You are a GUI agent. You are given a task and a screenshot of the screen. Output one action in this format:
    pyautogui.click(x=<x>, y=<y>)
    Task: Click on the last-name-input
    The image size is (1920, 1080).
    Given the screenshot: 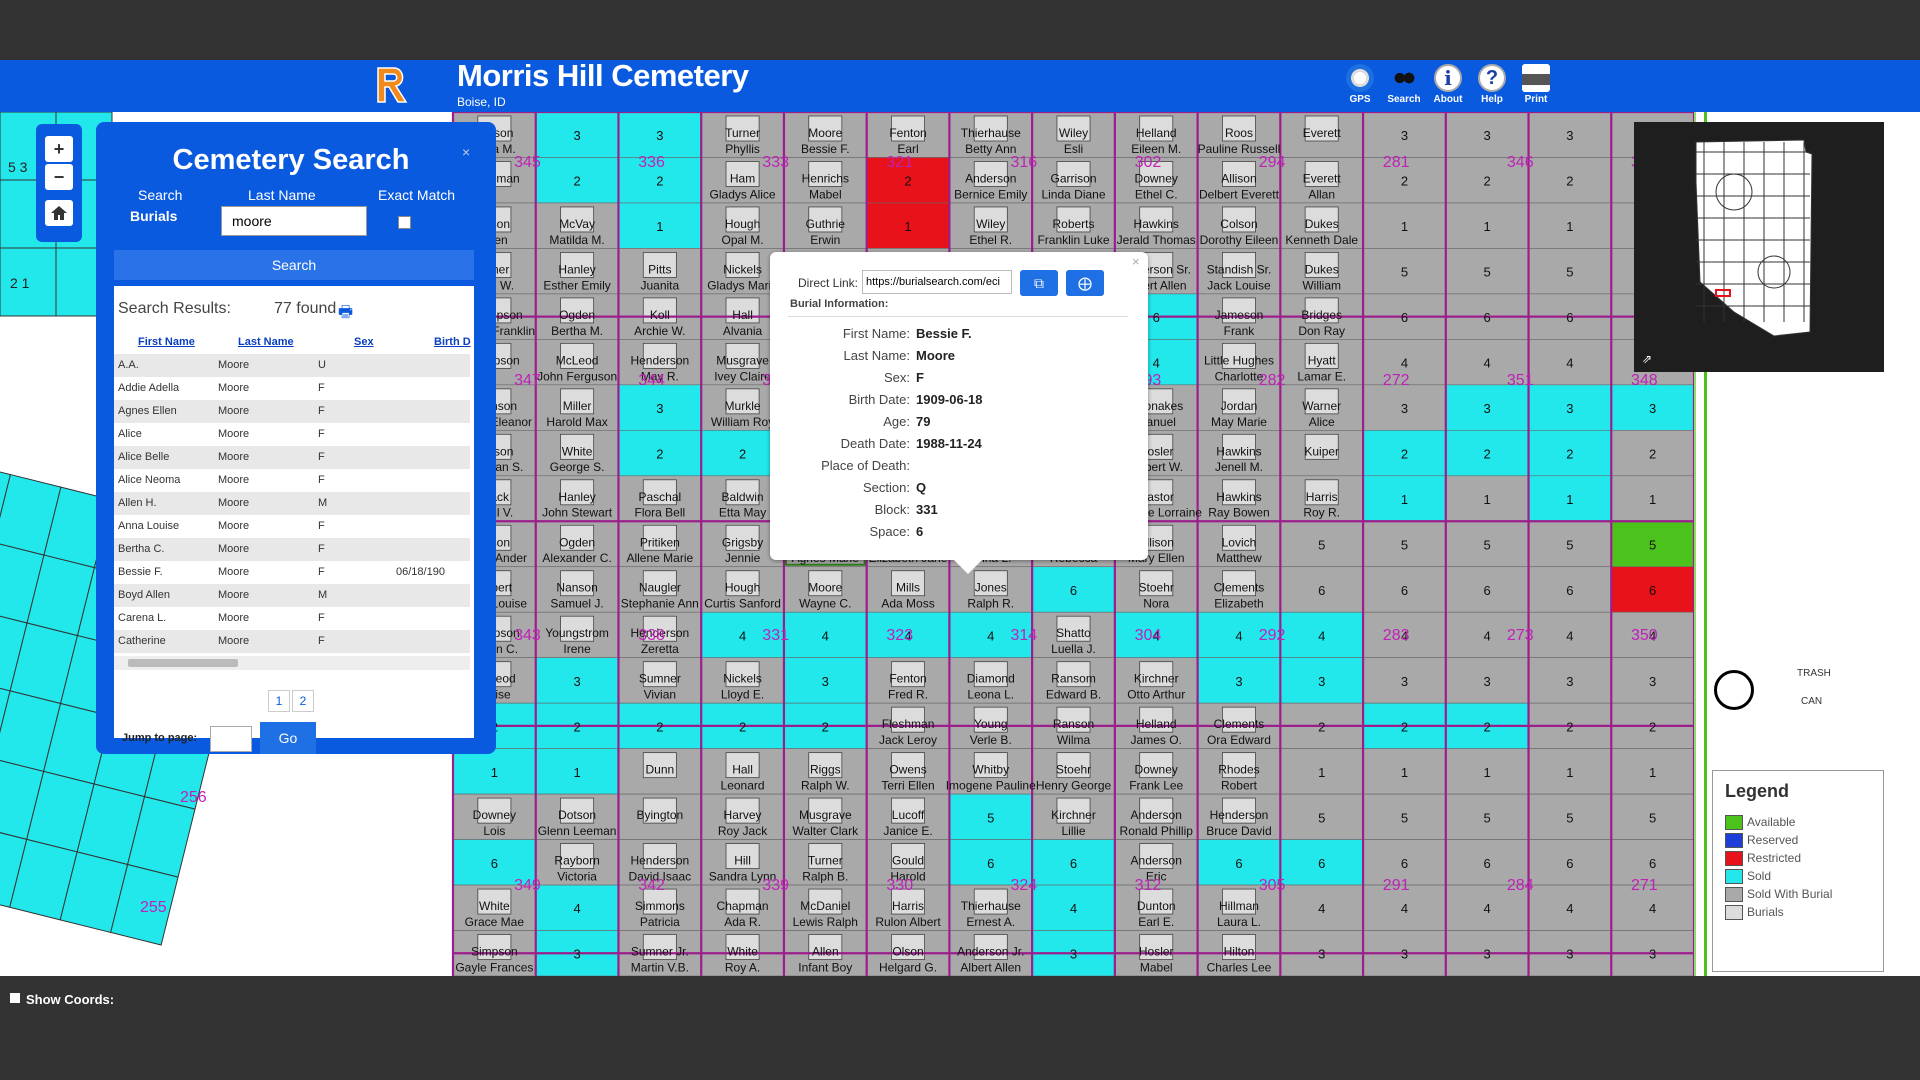 What is the action you would take?
    pyautogui.click(x=294, y=221)
    